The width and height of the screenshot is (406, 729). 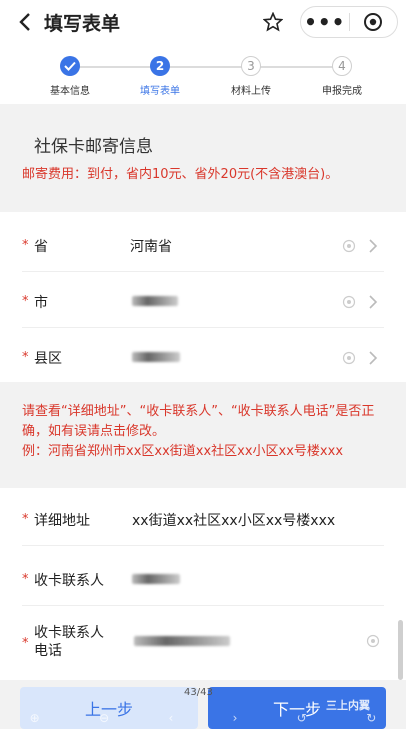 I want to click on step-complete: 4 申报完成, so click(x=342, y=76).